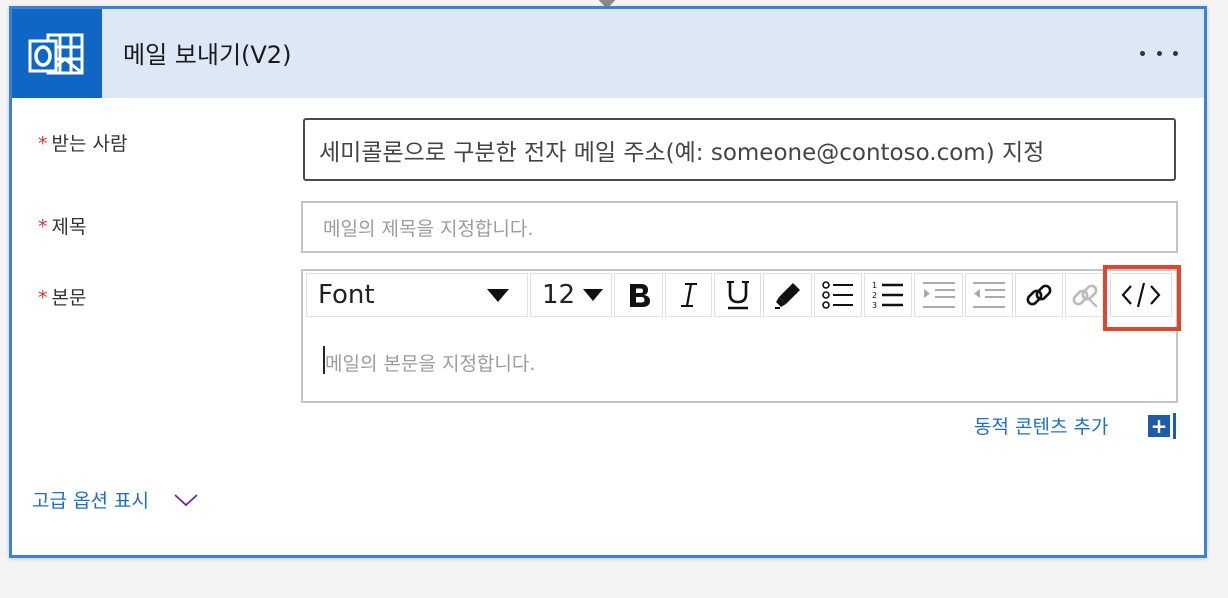  I want to click on show-advanced-options-link: 고급 옵션 표시, so click(115, 499).